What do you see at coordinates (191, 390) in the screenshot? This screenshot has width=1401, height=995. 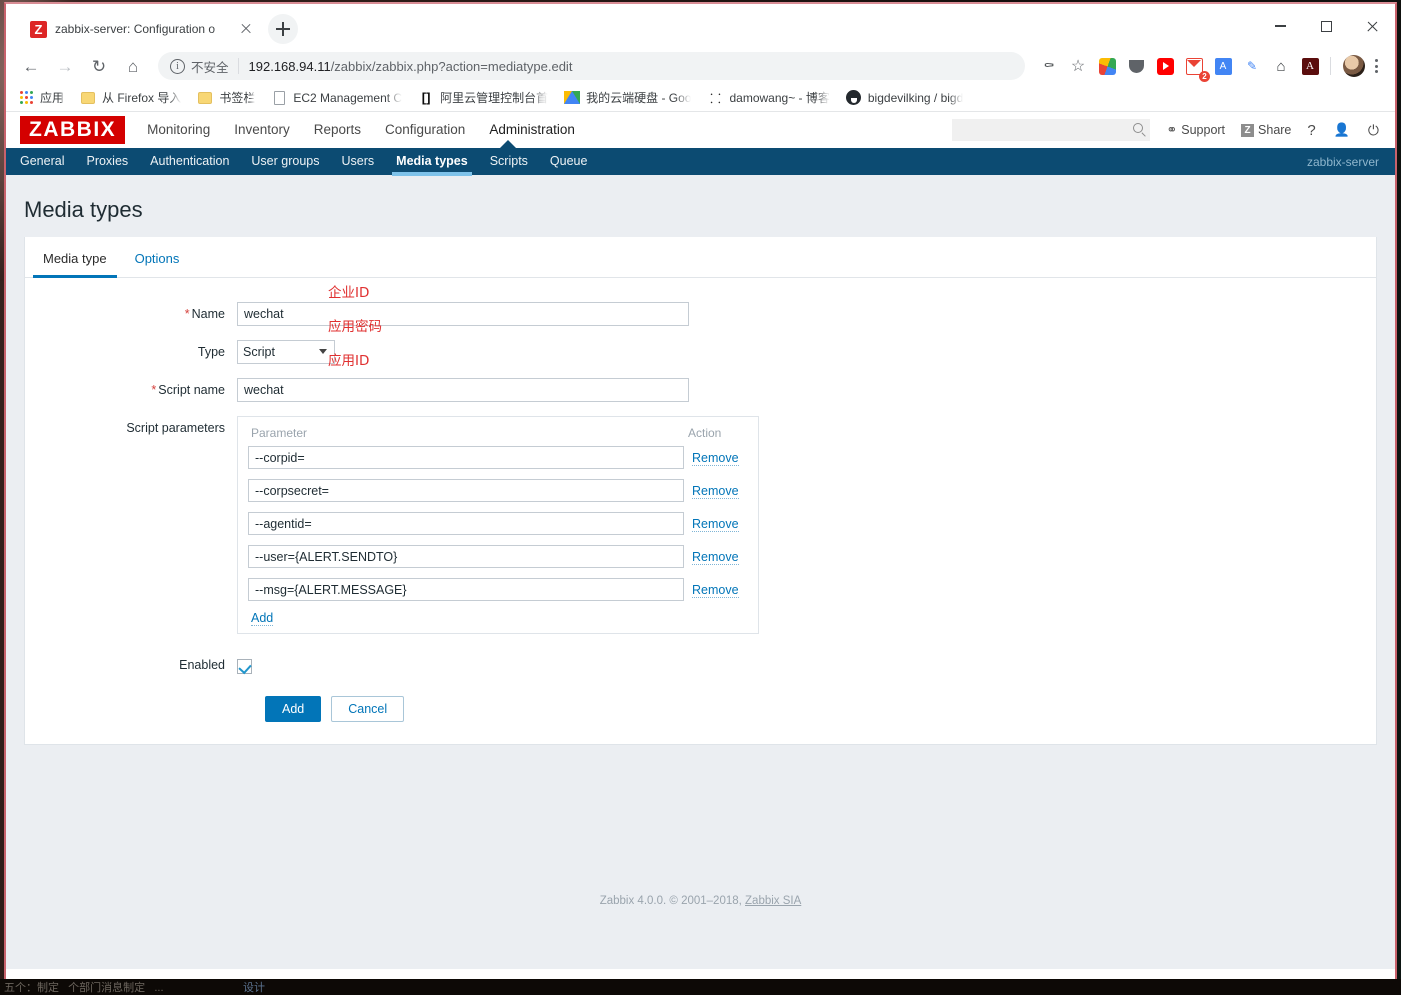 I see `script-name-label-text: Script name` at bounding box center [191, 390].